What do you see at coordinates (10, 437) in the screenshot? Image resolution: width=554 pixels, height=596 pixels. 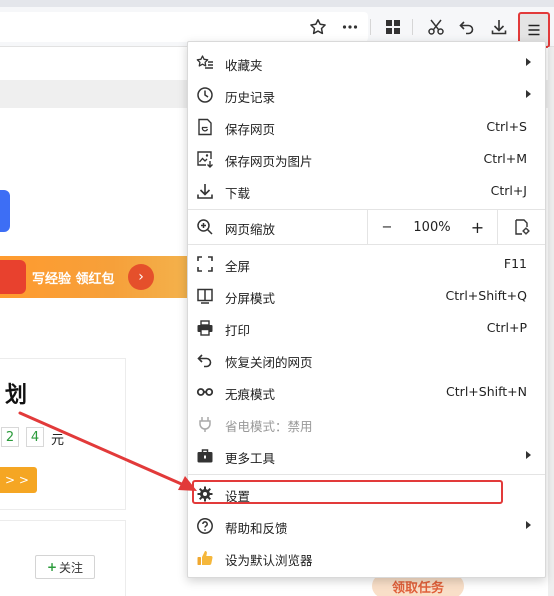 I see `digit-box: 2` at bounding box center [10, 437].